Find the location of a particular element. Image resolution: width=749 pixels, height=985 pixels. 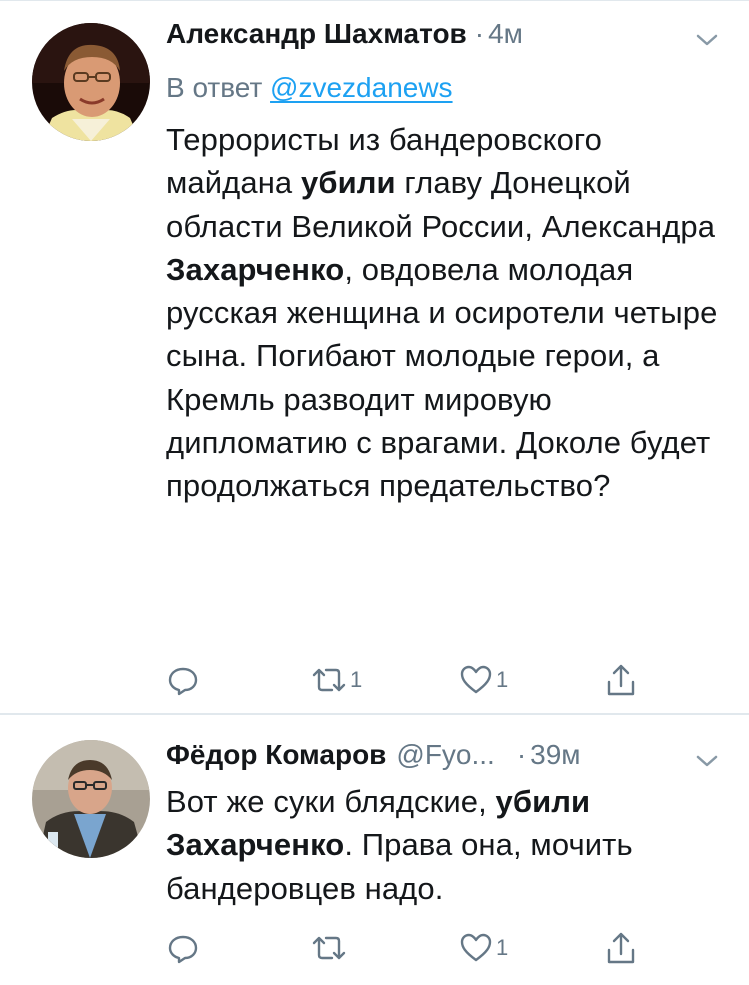

tweet-header: Александр Шахматов · 4м is located at coordinates (442, 34).